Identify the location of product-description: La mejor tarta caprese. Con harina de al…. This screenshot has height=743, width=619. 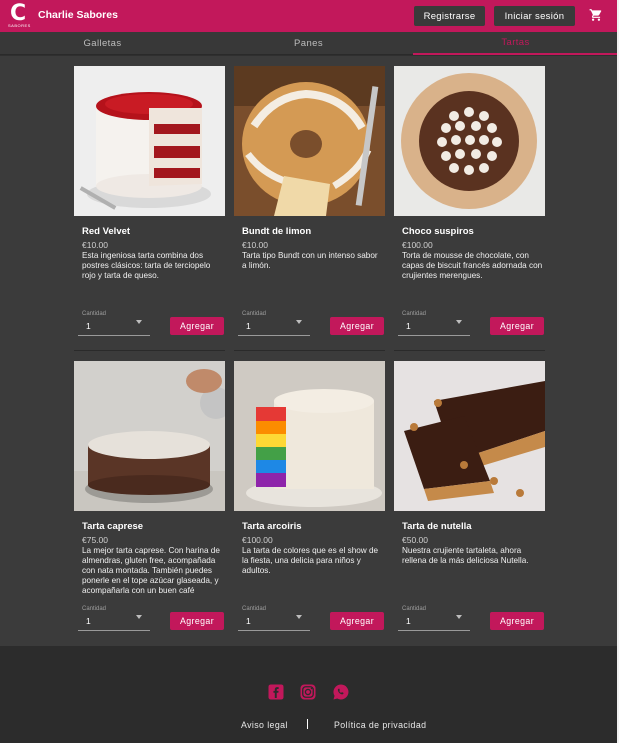
(151, 570).